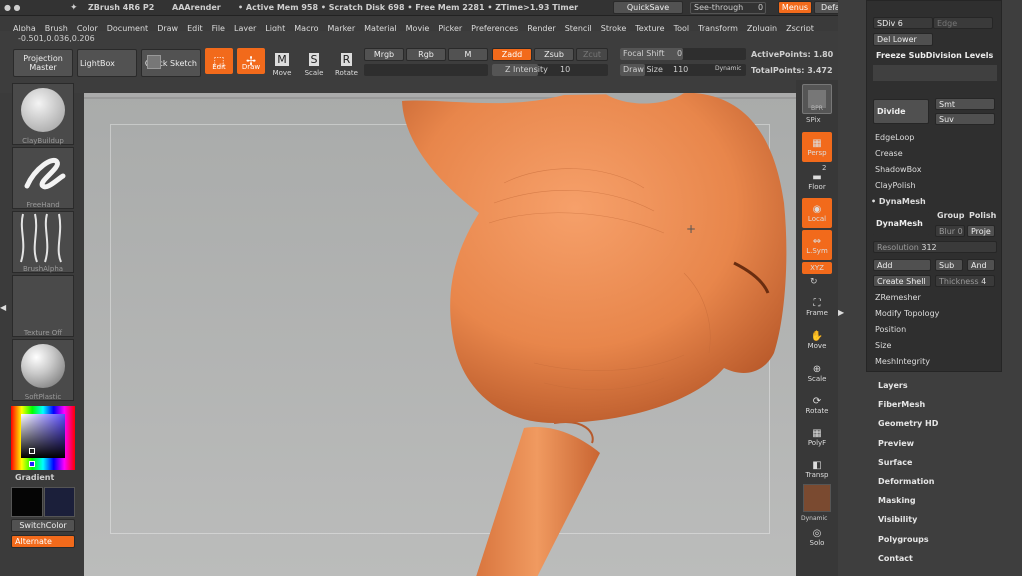 This screenshot has height=576, width=1022. I want to click on tool-section-preview: Preview, so click(896, 443).